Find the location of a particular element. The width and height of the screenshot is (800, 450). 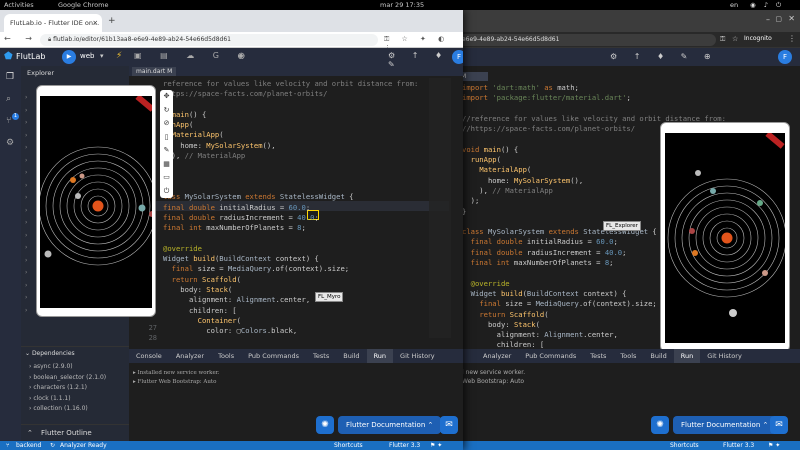

clock: mar 29 17:35 is located at coordinates (402, 5).